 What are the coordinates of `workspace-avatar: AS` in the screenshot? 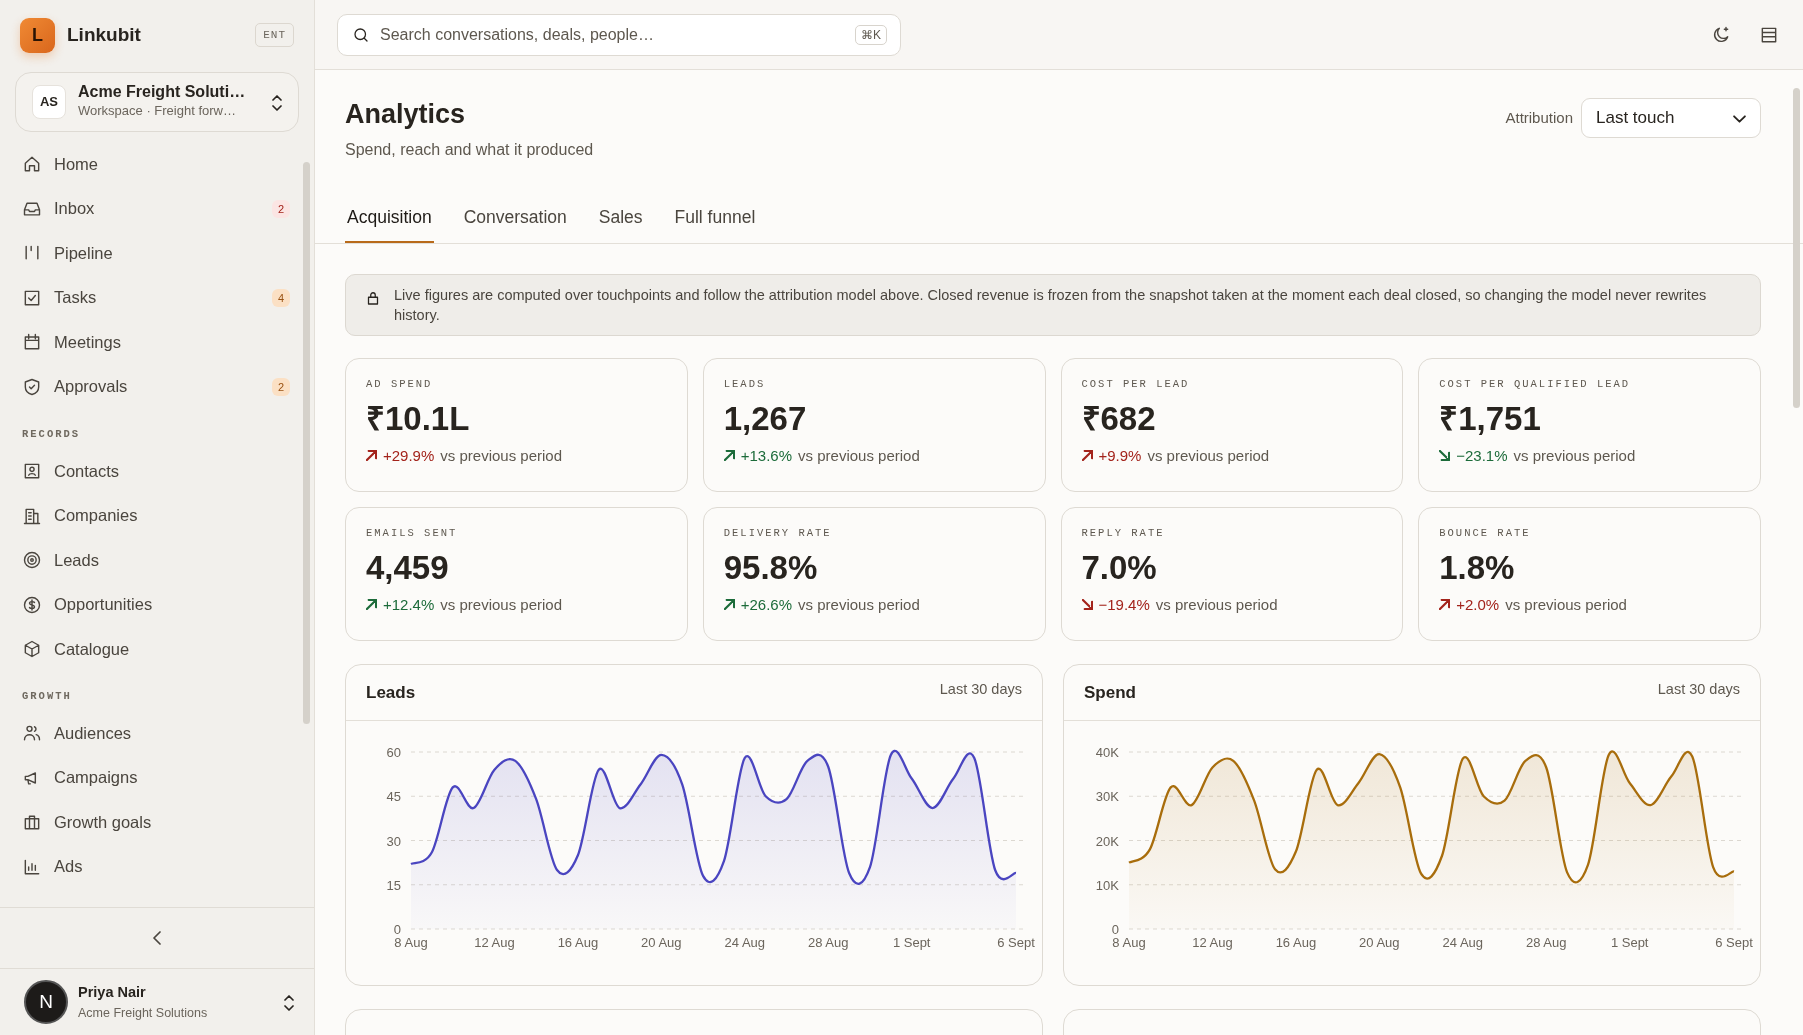 It's located at (49, 102).